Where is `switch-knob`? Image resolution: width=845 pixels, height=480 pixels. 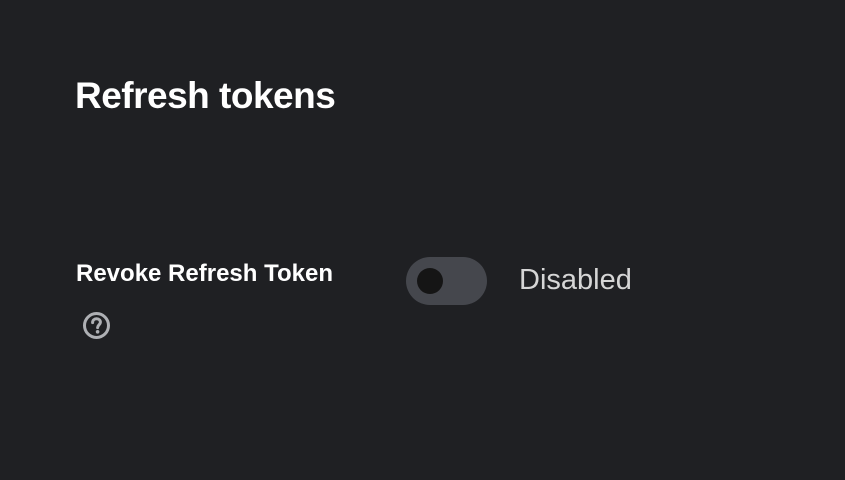
switch-knob is located at coordinates (430, 281).